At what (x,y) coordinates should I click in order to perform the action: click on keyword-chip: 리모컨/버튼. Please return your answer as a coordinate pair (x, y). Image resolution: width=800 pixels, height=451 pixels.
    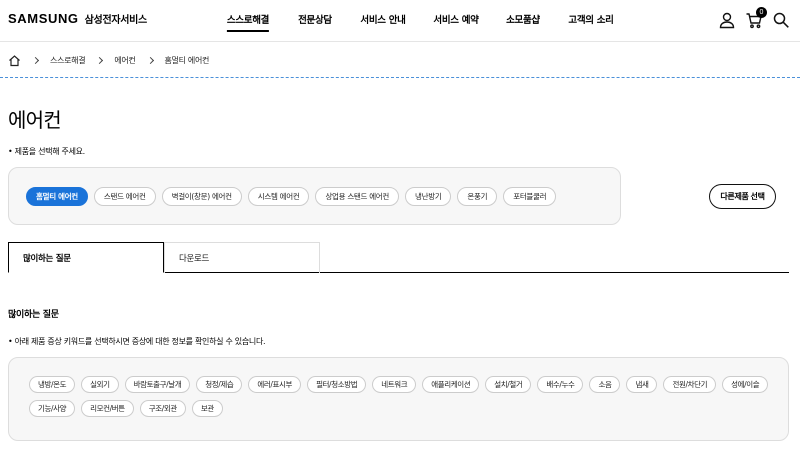
    Looking at the image, I should click on (107, 408).